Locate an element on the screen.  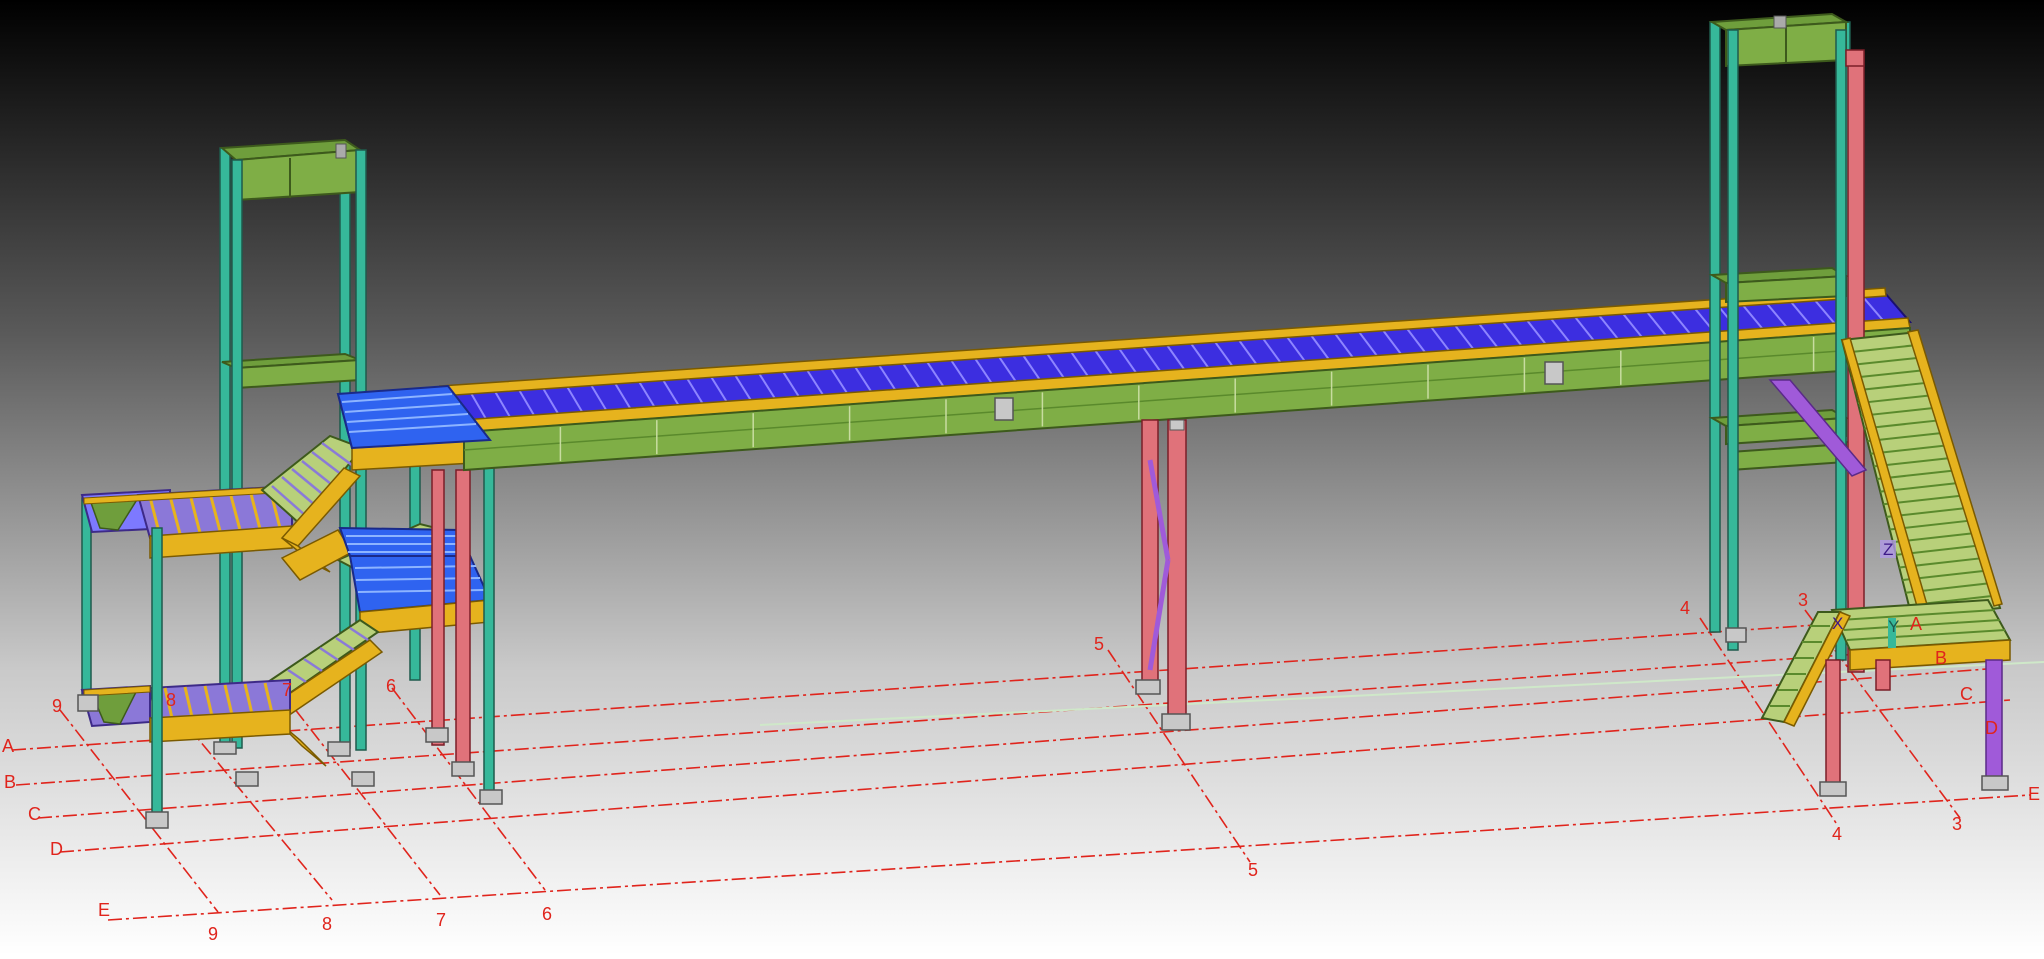
grid-label-7-top: 7 is located at coordinates (287, 690).